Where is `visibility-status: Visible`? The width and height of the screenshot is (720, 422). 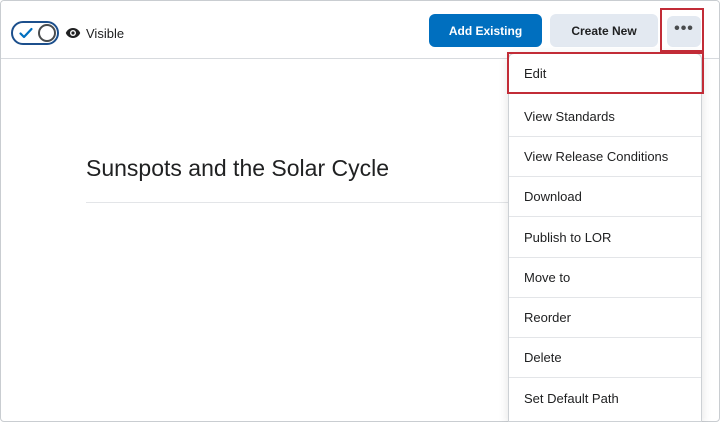 visibility-status: Visible is located at coordinates (94, 33).